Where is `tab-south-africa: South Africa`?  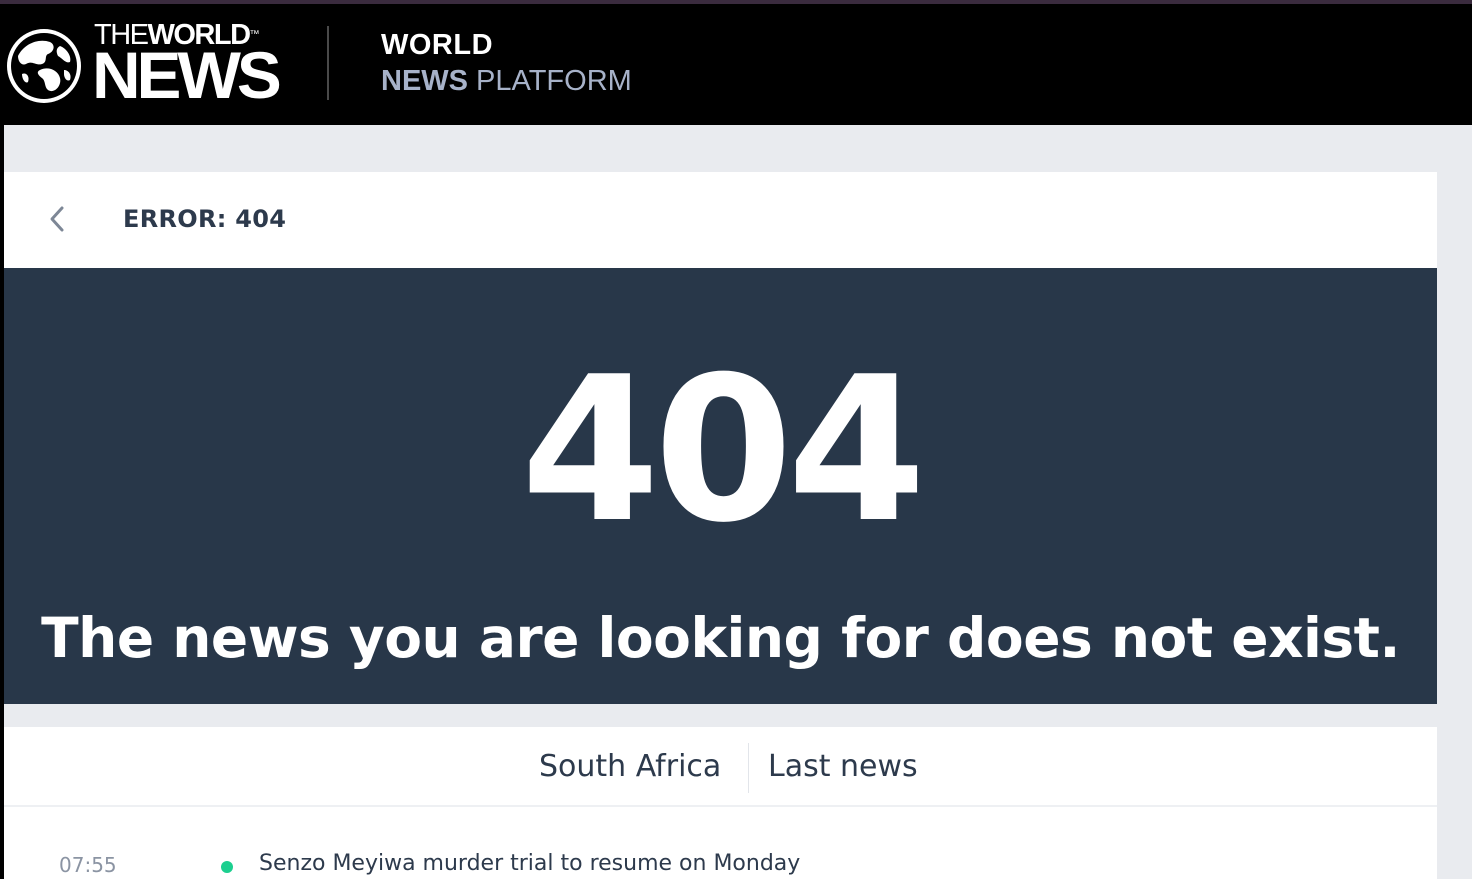 tab-south-africa: South Africa is located at coordinates (630, 766).